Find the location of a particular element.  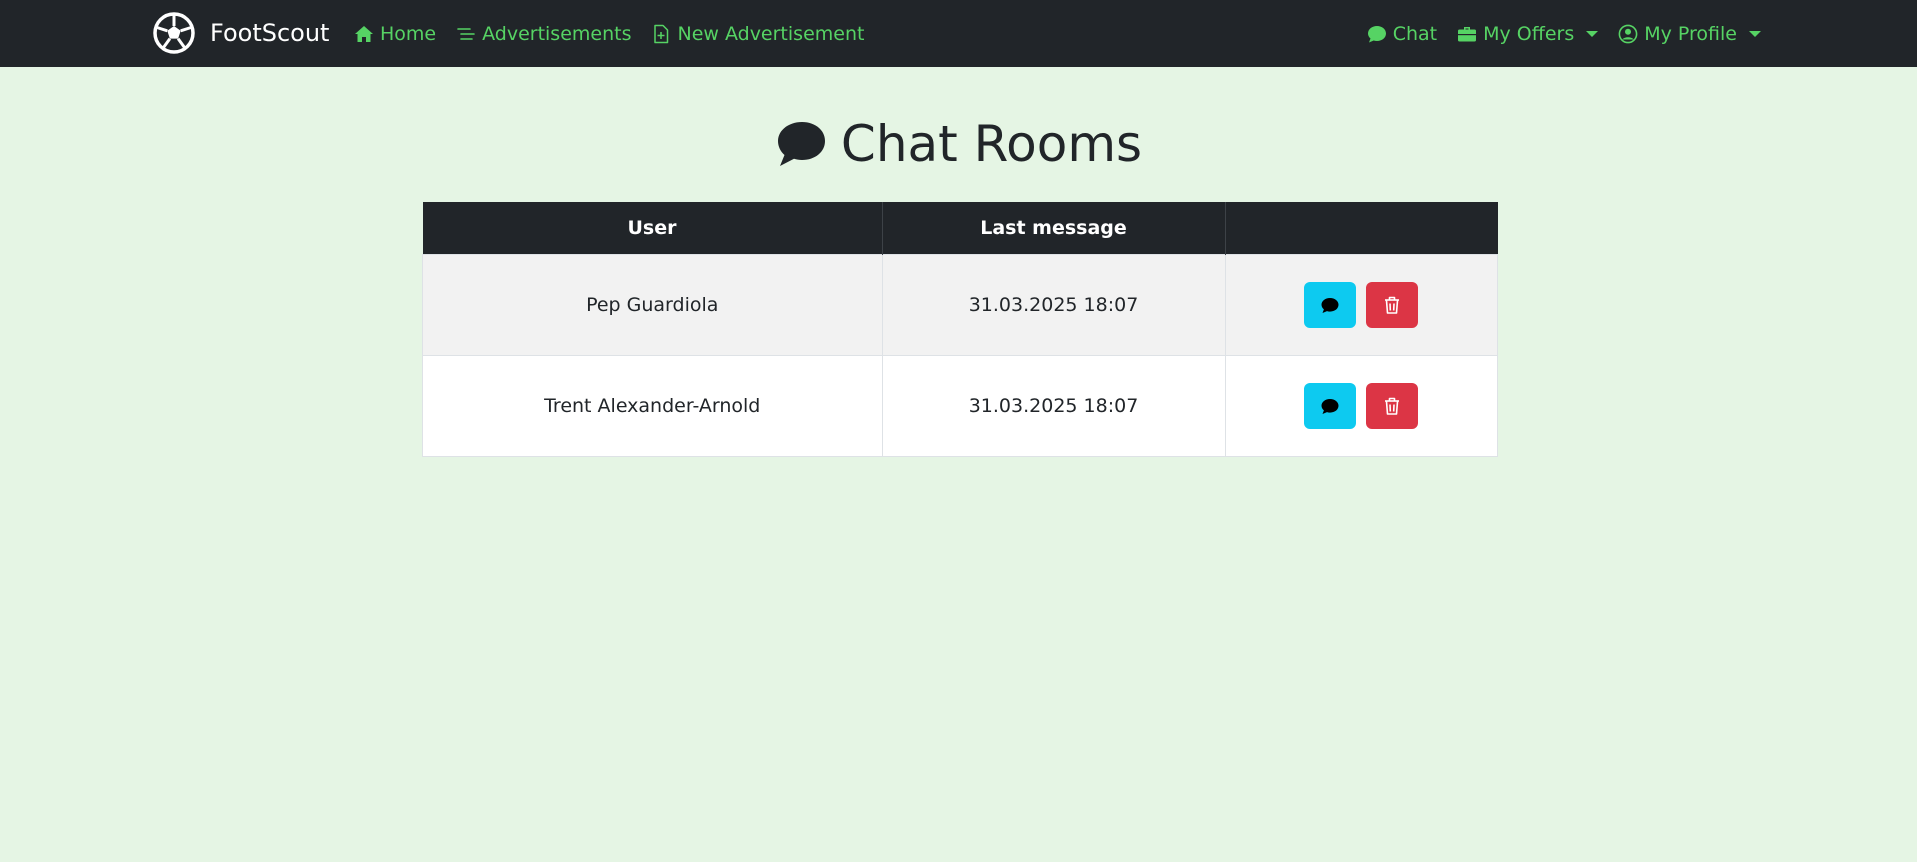

person-circle-icon is located at coordinates (1628, 34).